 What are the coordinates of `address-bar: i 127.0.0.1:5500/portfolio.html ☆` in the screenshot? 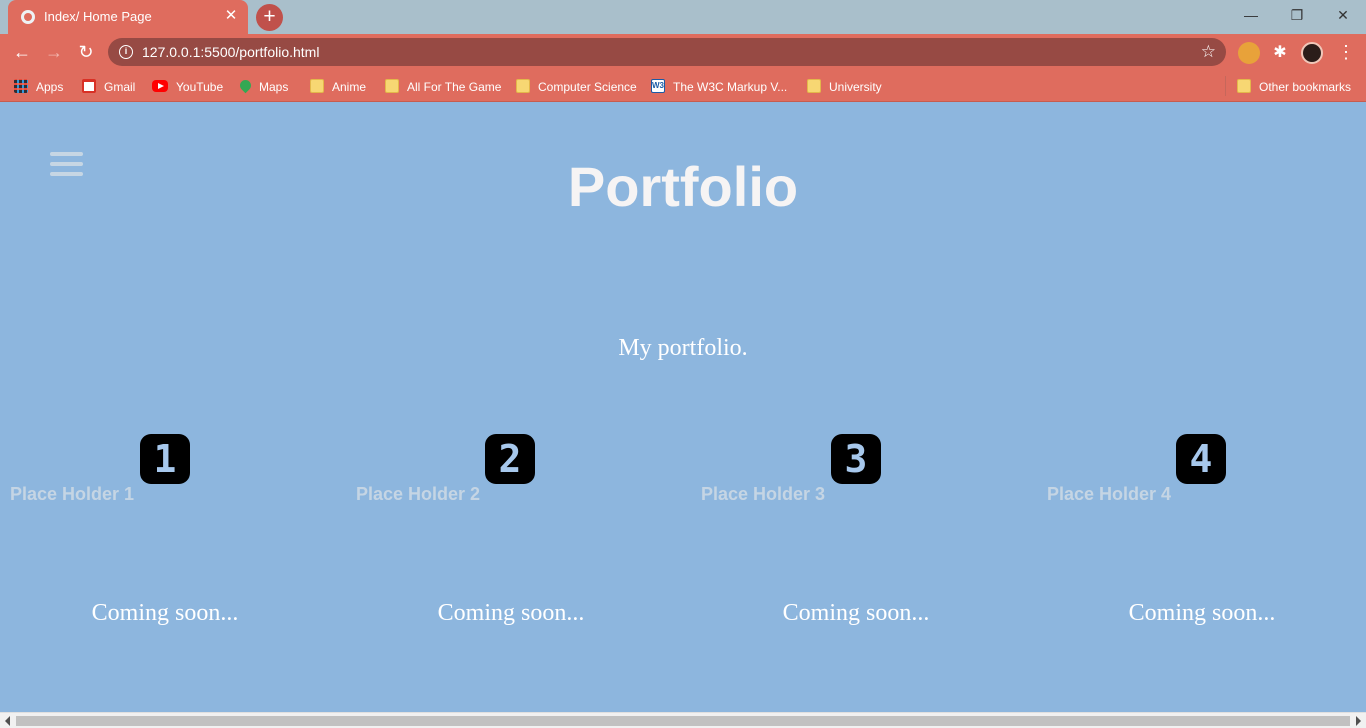 It's located at (667, 52).